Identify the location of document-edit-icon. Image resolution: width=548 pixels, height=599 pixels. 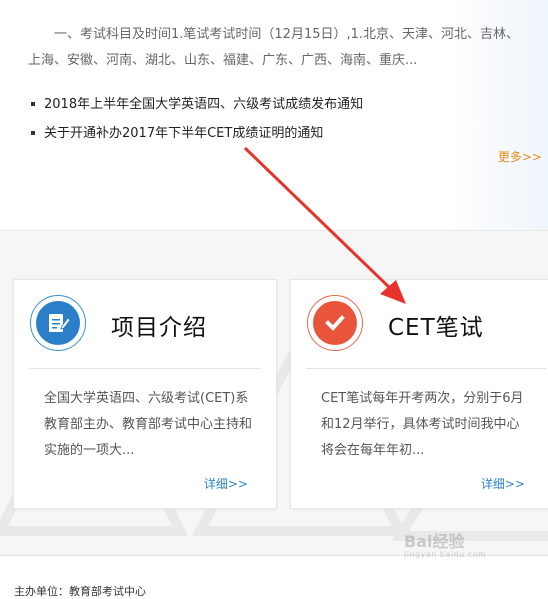
(58, 323).